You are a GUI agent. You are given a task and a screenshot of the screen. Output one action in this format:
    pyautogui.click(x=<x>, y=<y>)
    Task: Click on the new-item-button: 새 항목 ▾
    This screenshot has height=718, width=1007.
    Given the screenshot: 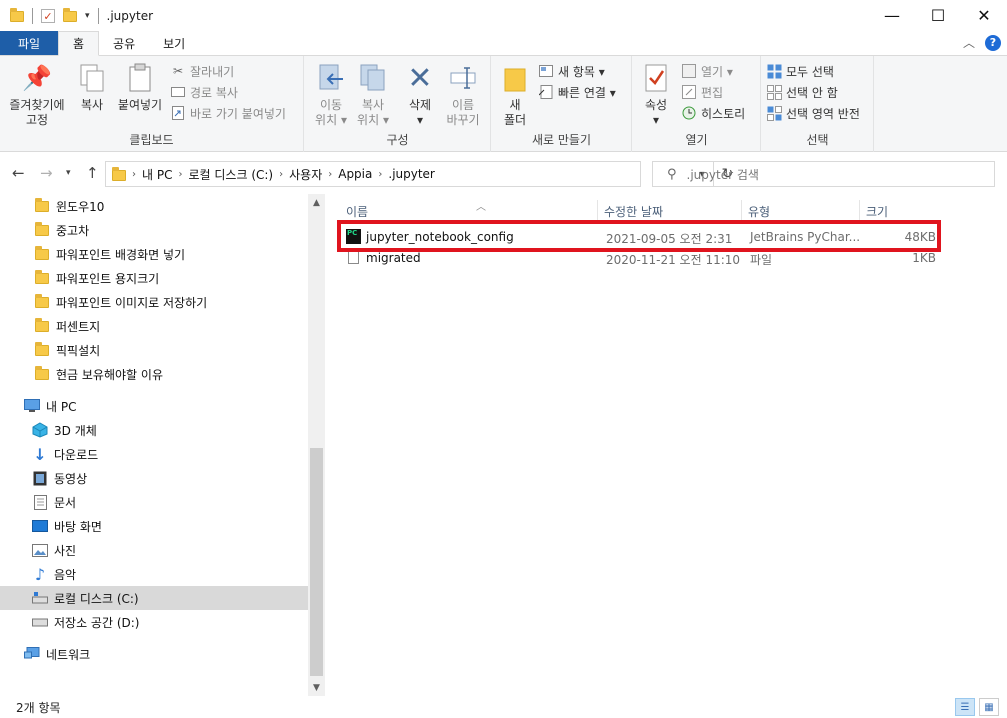 What is the action you would take?
    pyautogui.click(x=571, y=71)
    